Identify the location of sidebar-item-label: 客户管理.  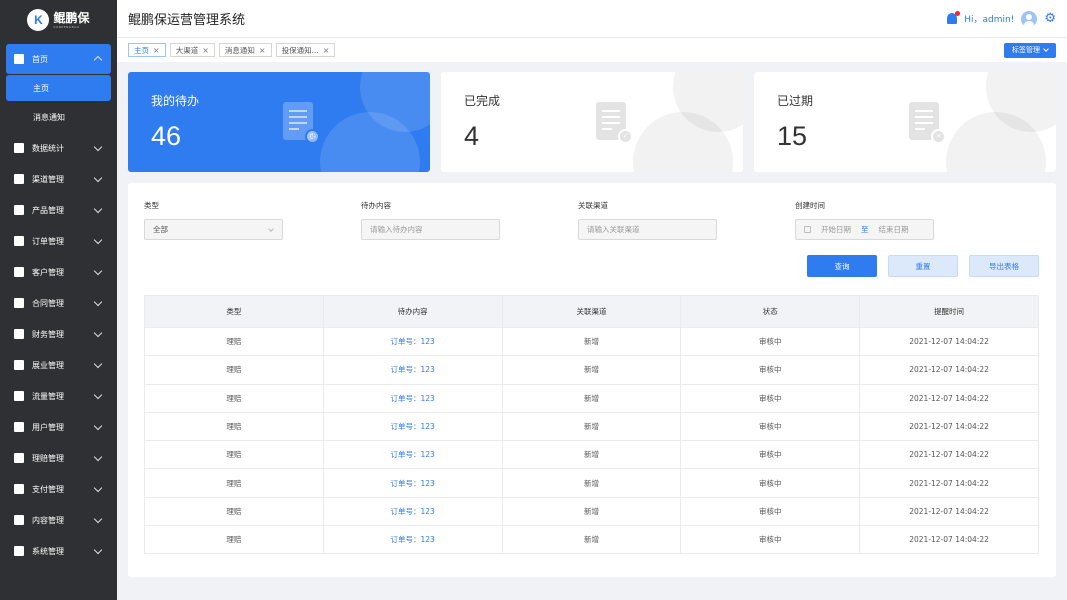
(48, 272).